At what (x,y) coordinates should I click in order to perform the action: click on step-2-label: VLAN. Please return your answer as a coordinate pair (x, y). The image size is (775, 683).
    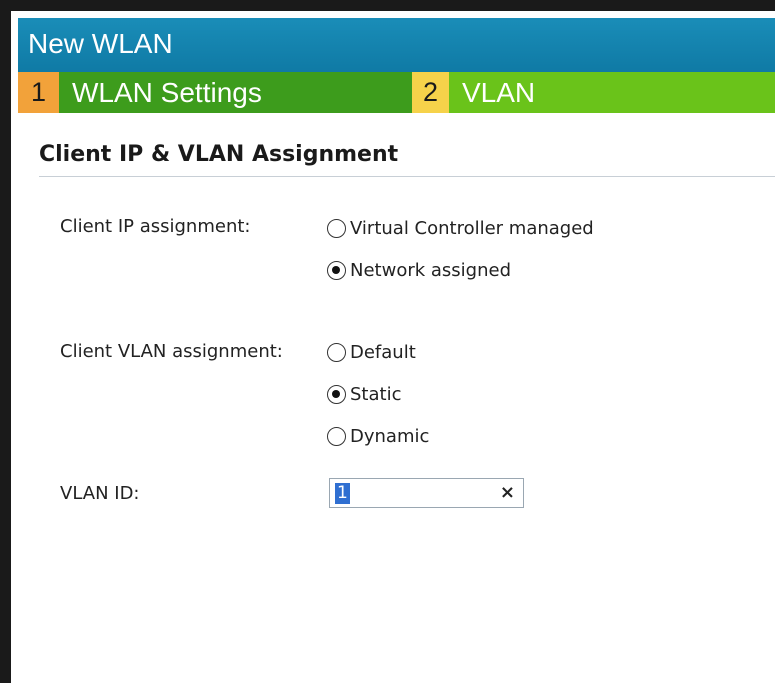
    Looking at the image, I should click on (612, 92).